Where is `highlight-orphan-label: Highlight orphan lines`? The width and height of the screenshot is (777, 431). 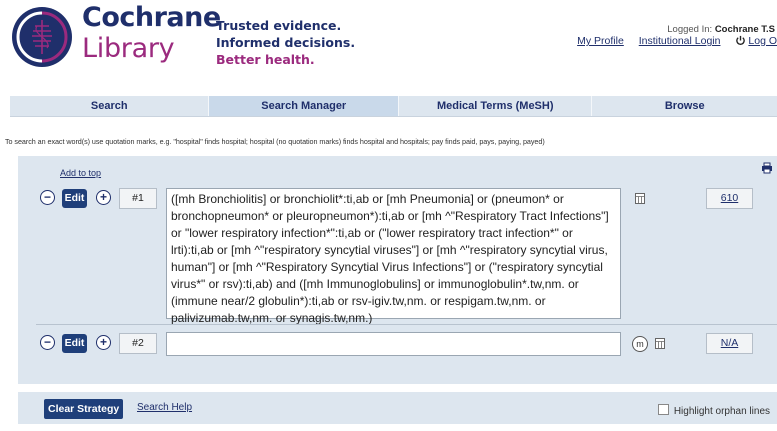
highlight-orphan-label: Highlight orphan lines is located at coordinates (721, 411).